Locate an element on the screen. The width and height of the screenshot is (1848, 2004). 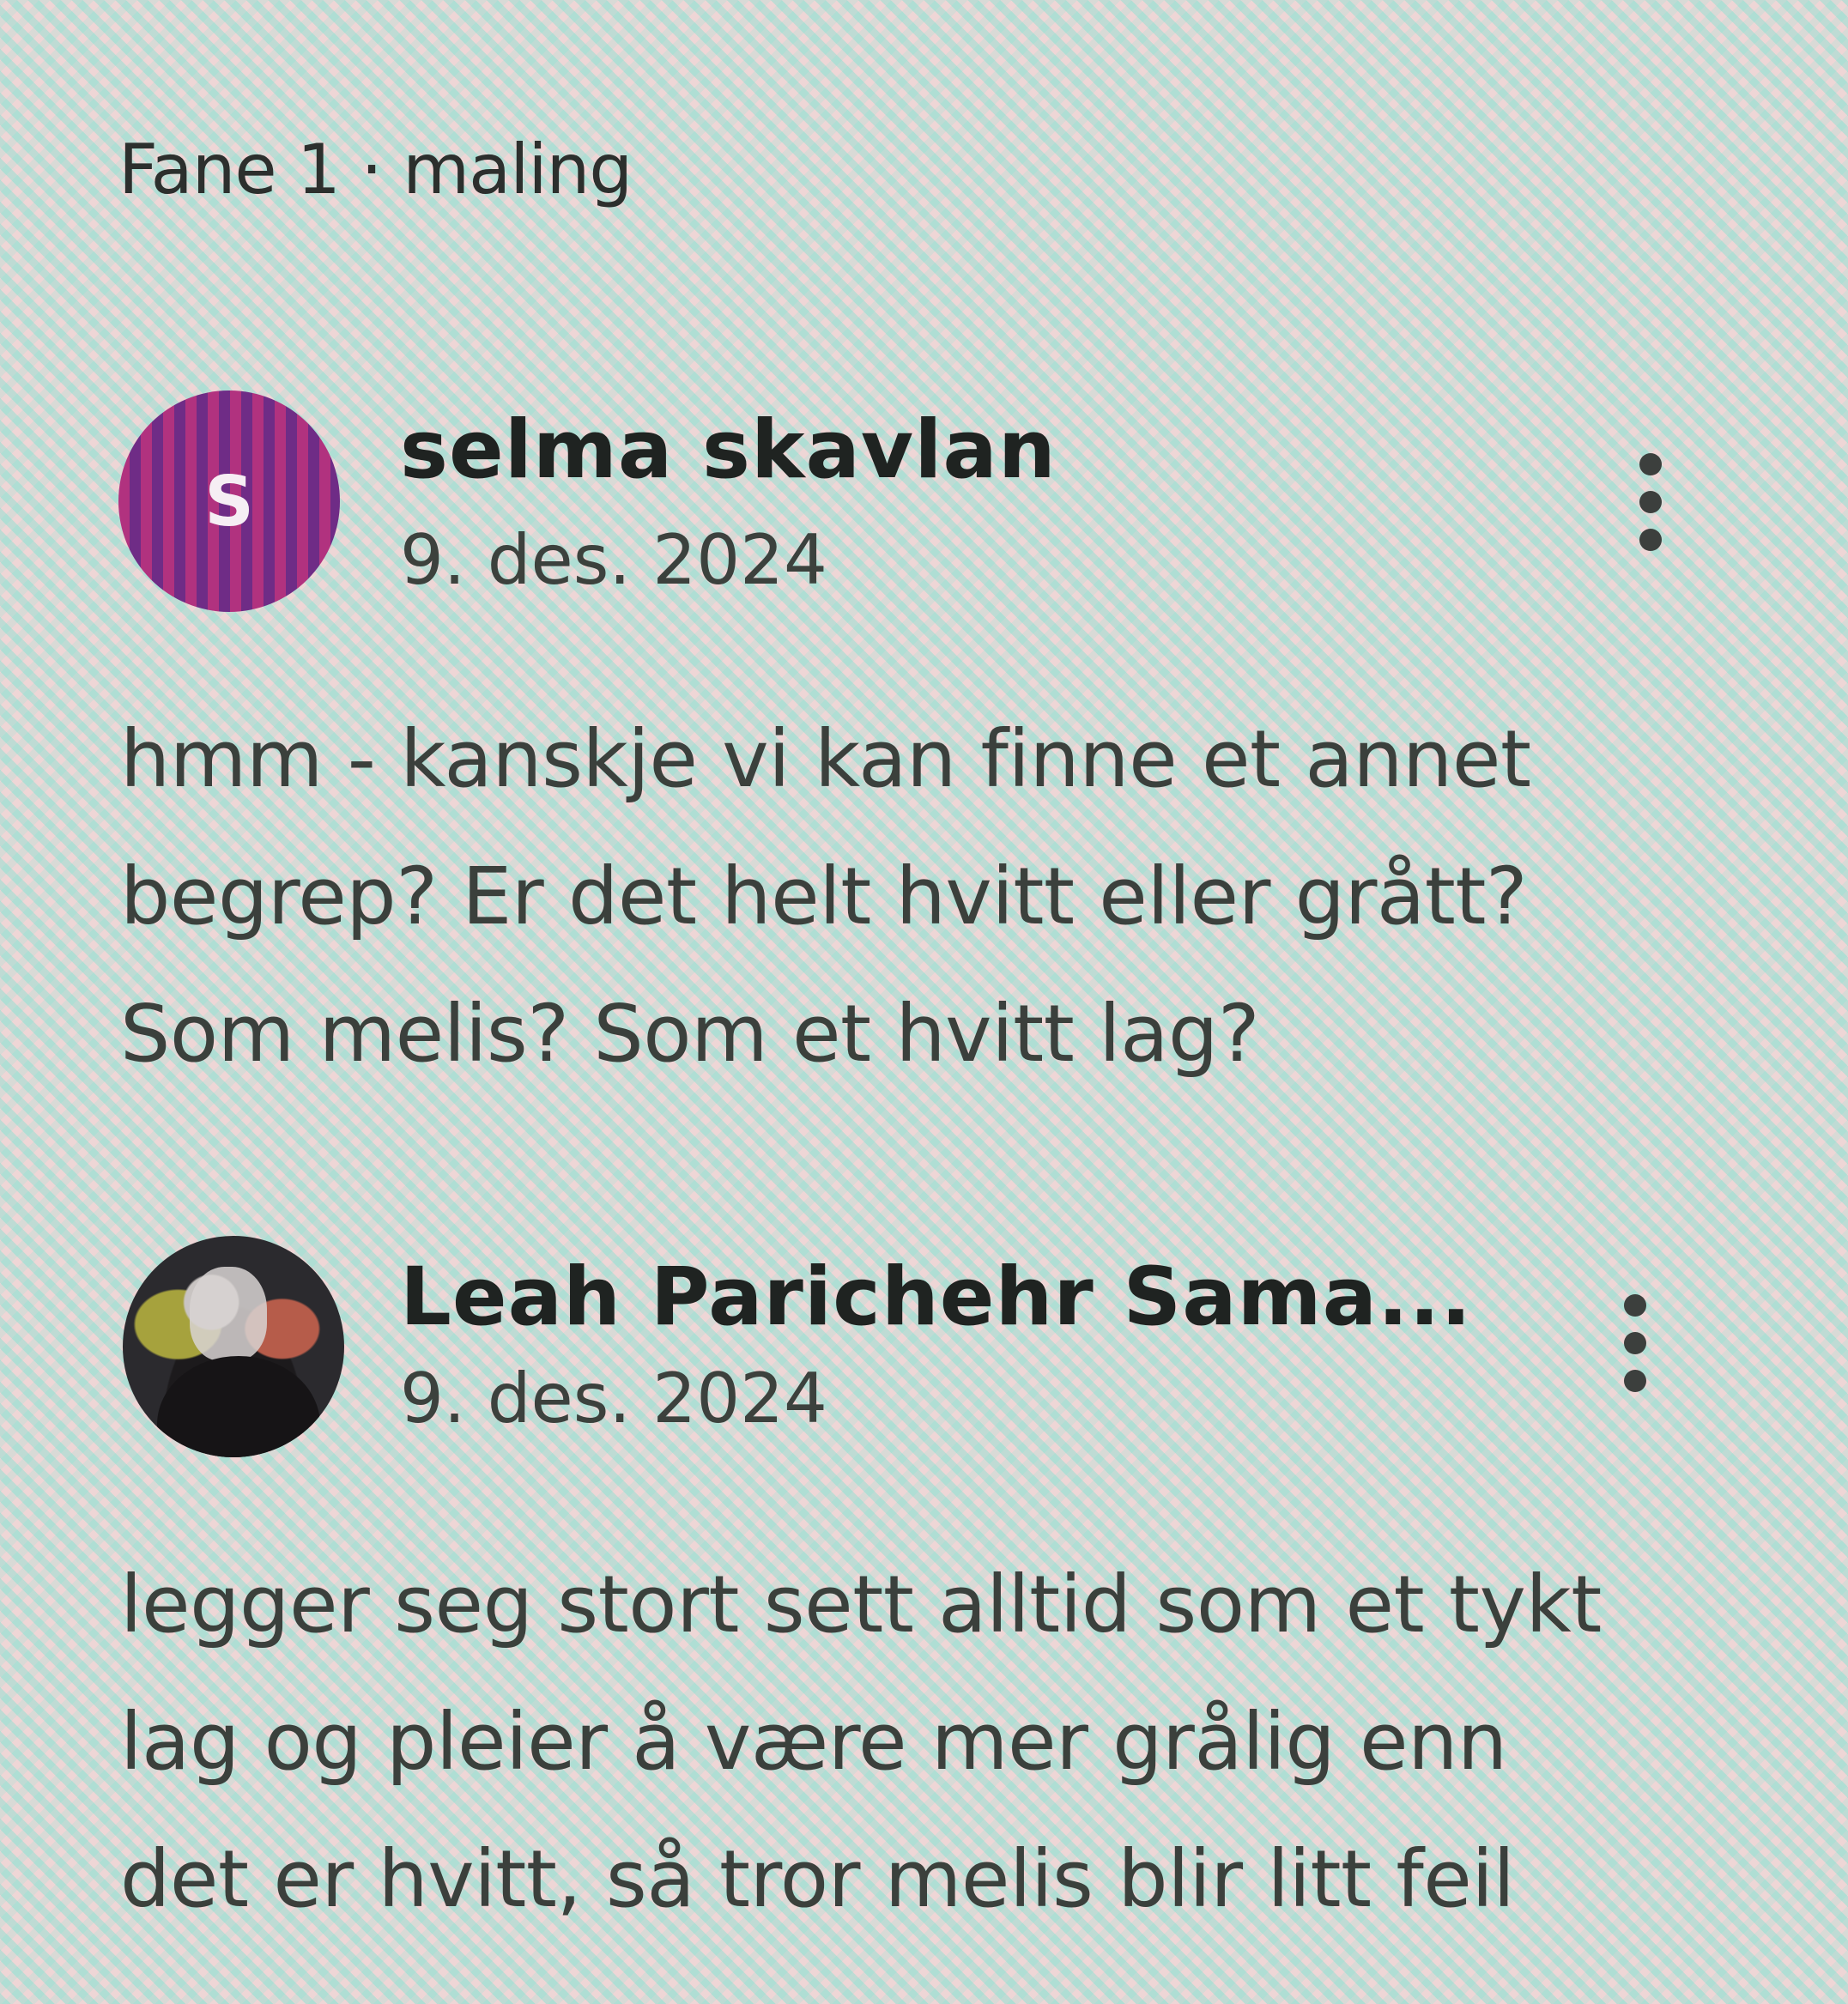
page-title: Fane 1 · maling is located at coordinates (375, 170).